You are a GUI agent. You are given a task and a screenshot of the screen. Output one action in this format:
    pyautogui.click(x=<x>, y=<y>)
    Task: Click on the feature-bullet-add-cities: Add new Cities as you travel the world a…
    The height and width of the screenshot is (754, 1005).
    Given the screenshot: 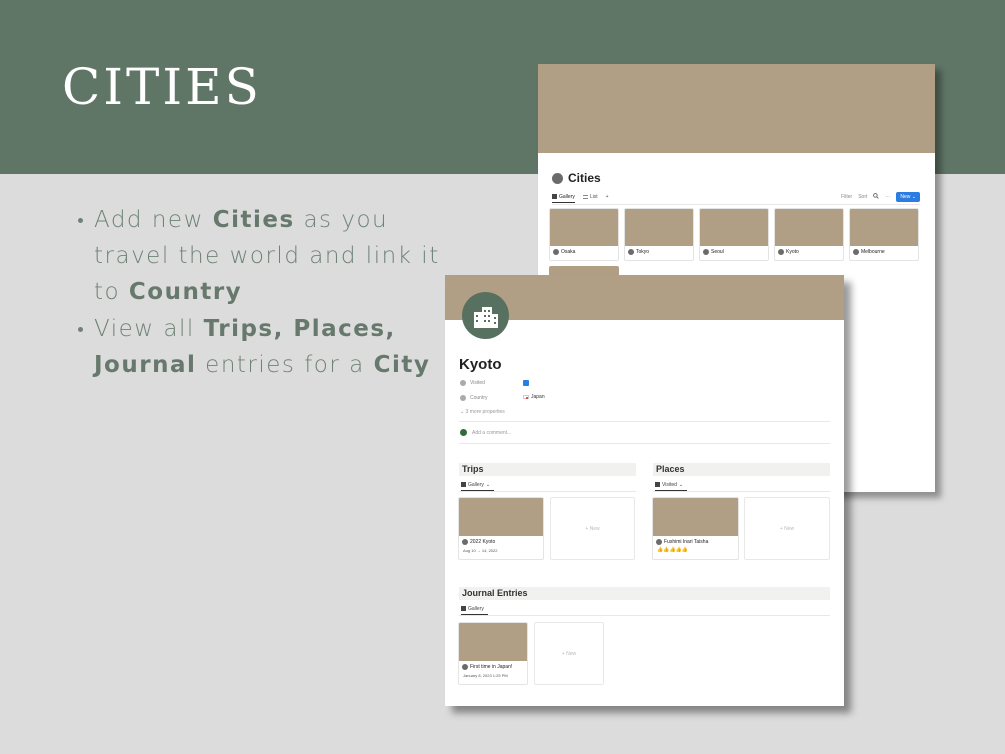 What is the action you would take?
    pyautogui.click(x=268, y=256)
    